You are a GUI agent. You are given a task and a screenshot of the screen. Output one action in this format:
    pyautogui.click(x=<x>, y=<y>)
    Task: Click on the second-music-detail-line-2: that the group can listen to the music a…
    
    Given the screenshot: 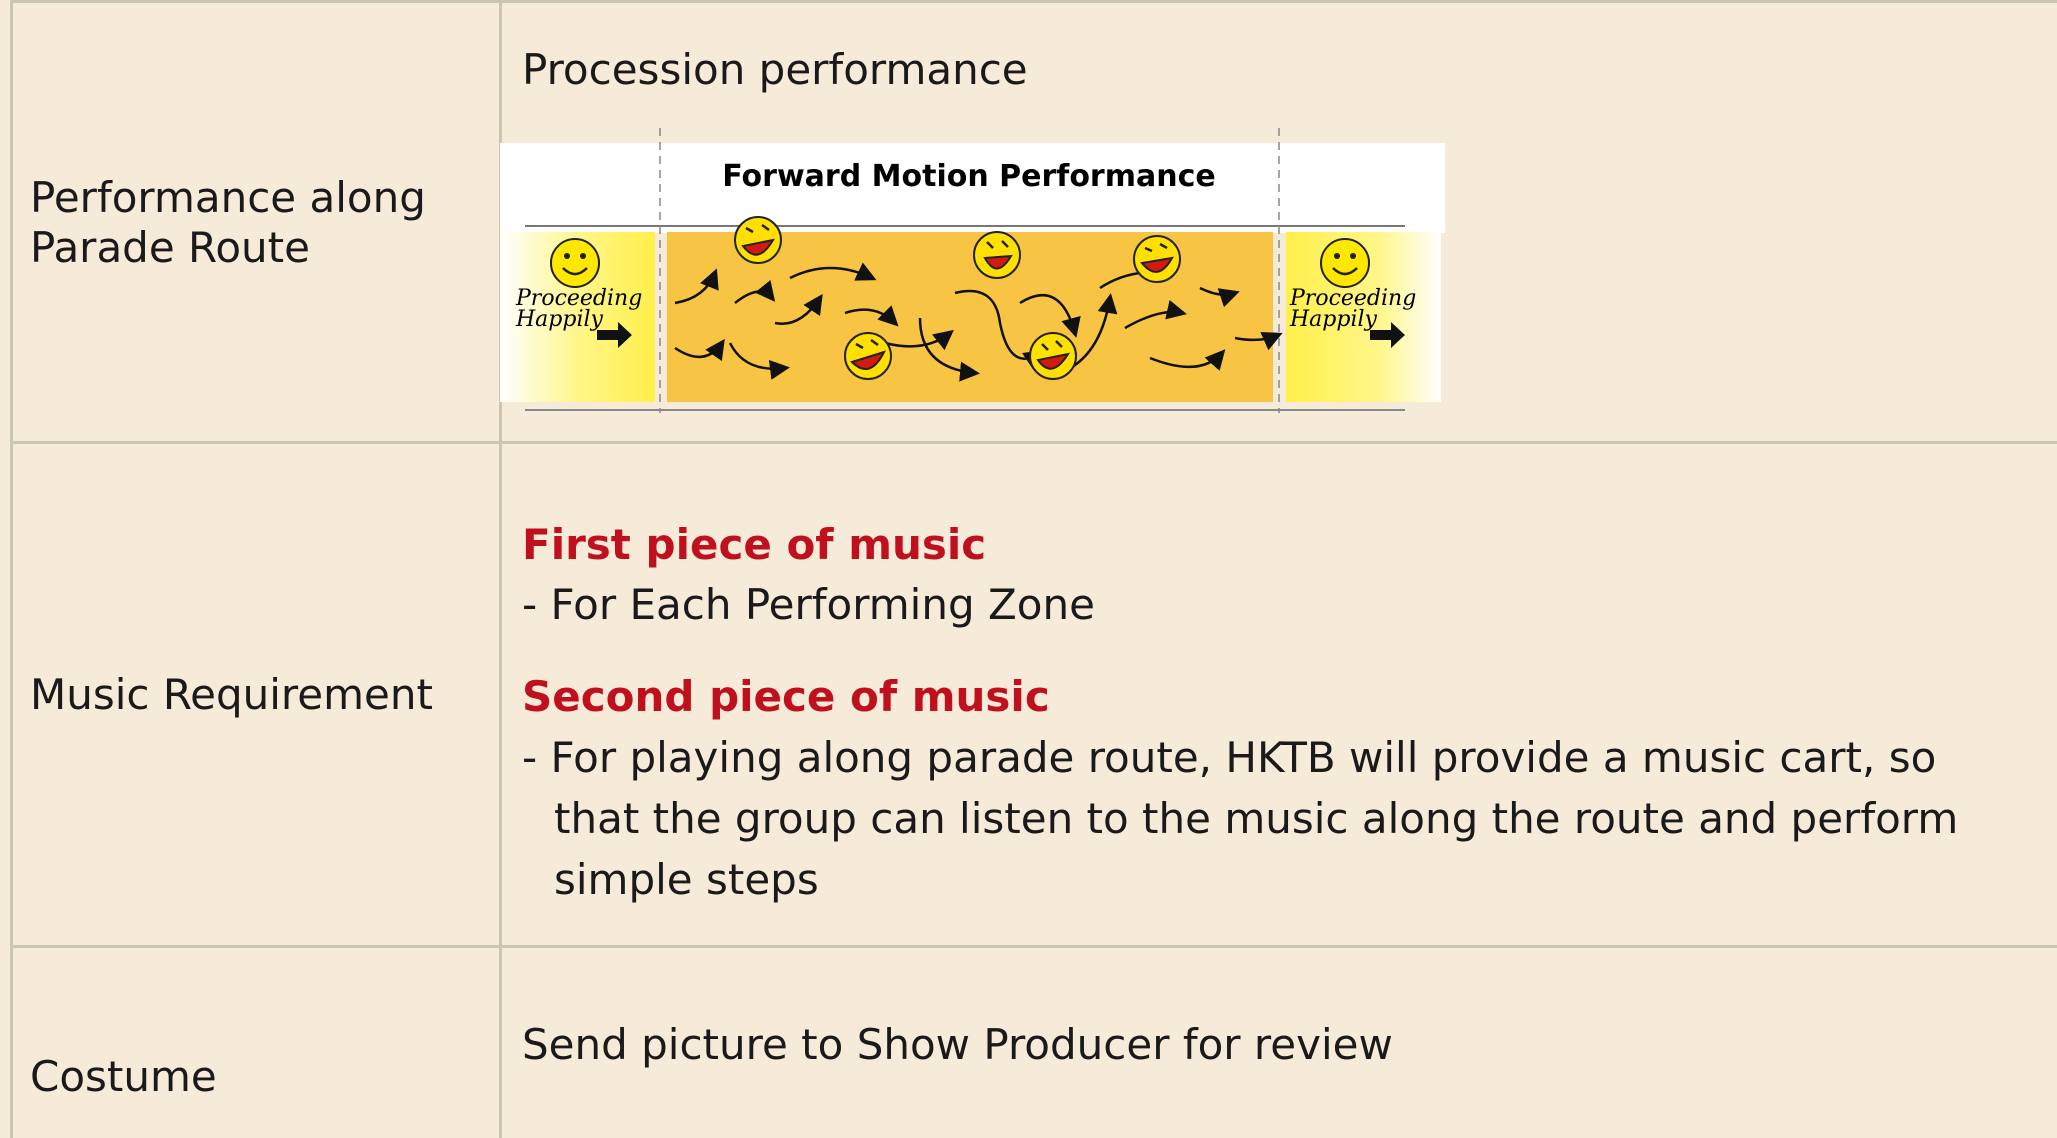 What is the action you would take?
    pyautogui.click(x=1256, y=818)
    